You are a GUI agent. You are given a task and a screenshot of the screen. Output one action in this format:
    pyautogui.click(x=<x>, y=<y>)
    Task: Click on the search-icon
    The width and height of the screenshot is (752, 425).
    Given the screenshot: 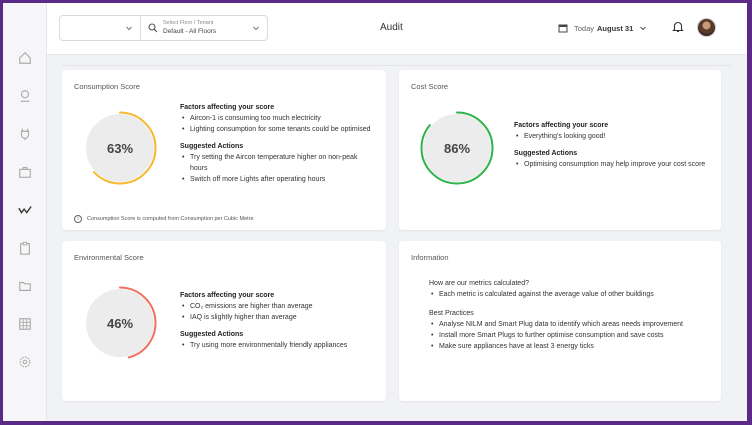 What is the action you would take?
    pyautogui.click(x=153, y=28)
    